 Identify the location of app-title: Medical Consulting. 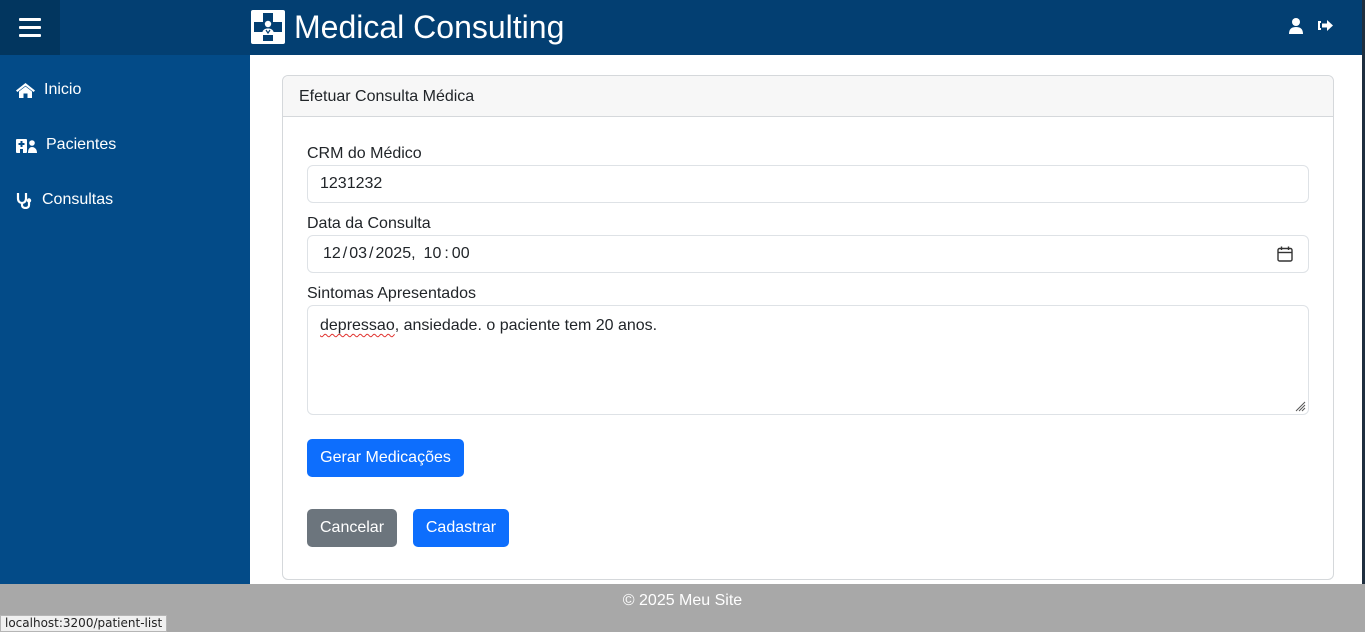
(429, 27).